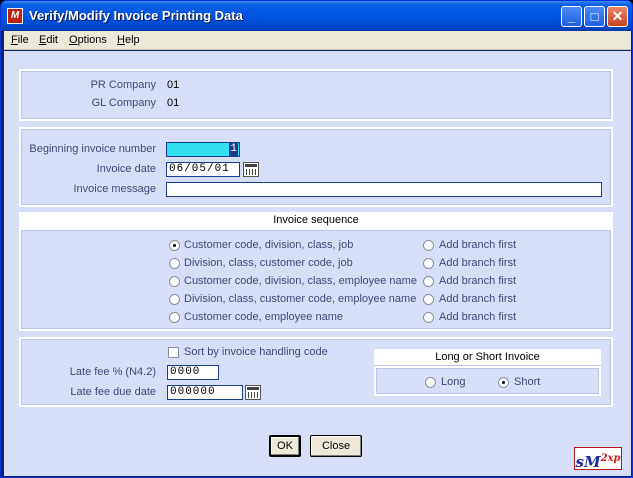  I want to click on late-fee-label: Late fee % (N4.2), so click(112, 372).